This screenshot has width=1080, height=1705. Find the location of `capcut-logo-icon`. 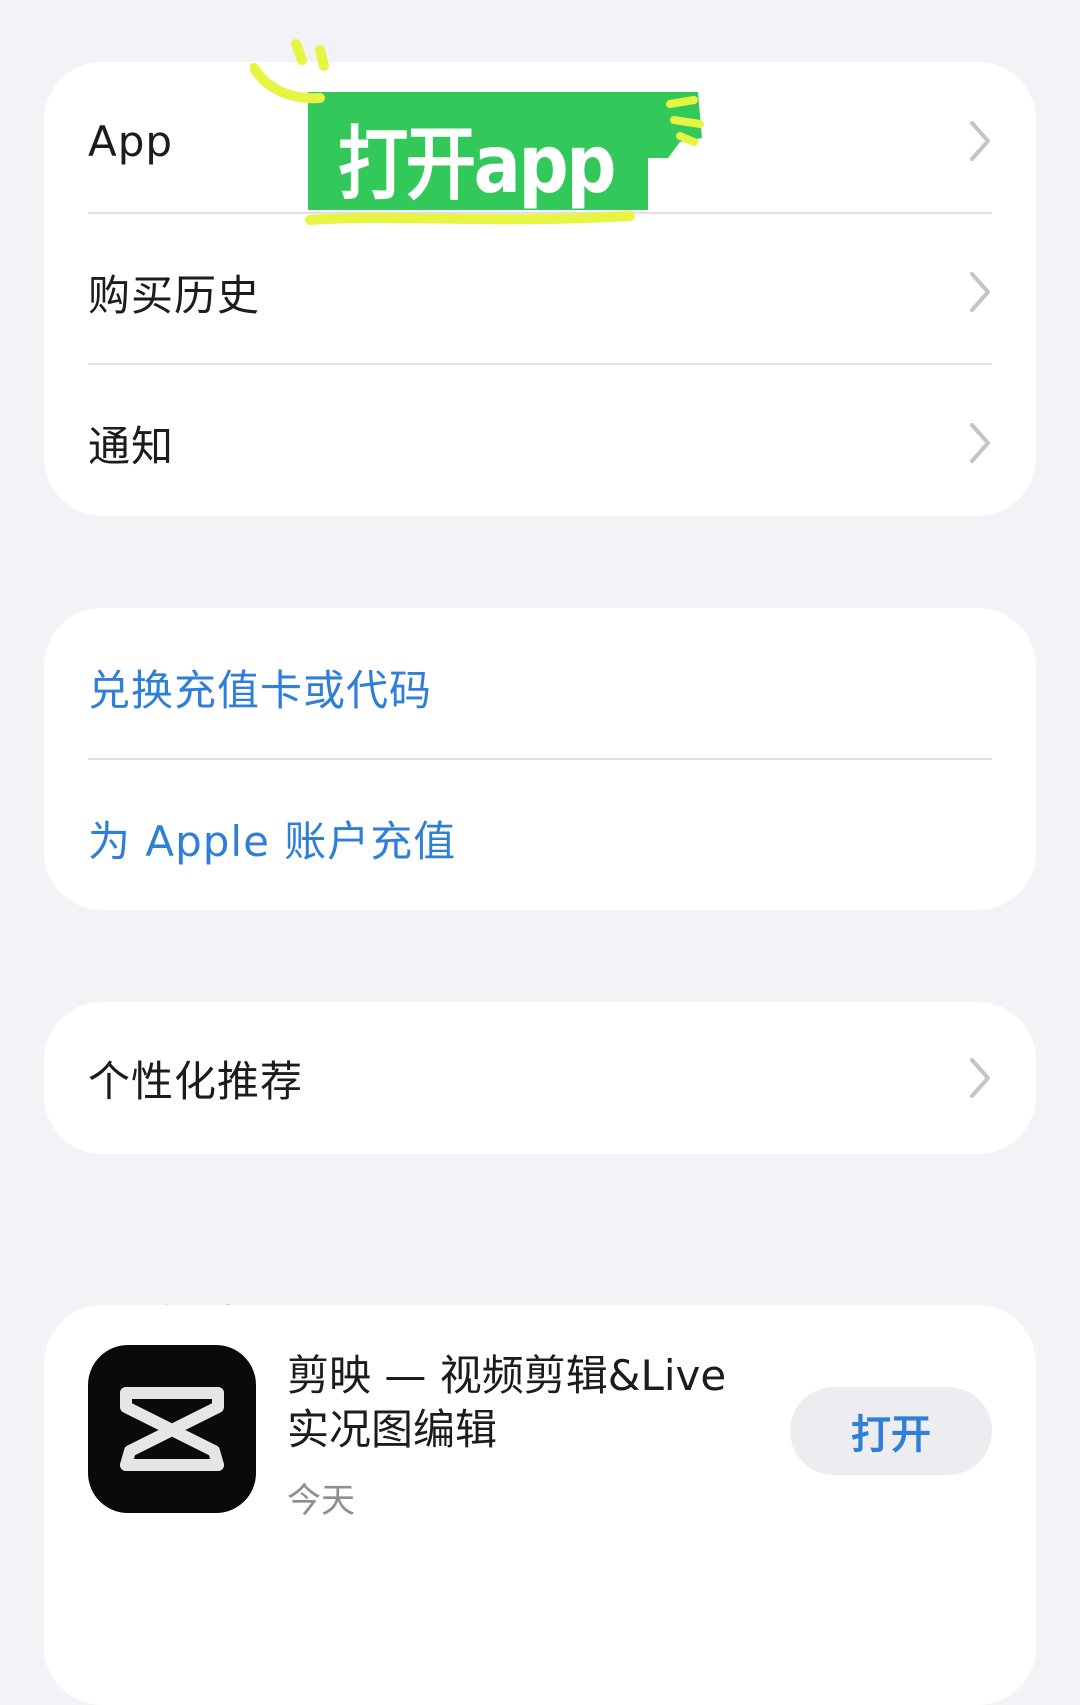

capcut-logo-icon is located at coordinates (172, 1429).